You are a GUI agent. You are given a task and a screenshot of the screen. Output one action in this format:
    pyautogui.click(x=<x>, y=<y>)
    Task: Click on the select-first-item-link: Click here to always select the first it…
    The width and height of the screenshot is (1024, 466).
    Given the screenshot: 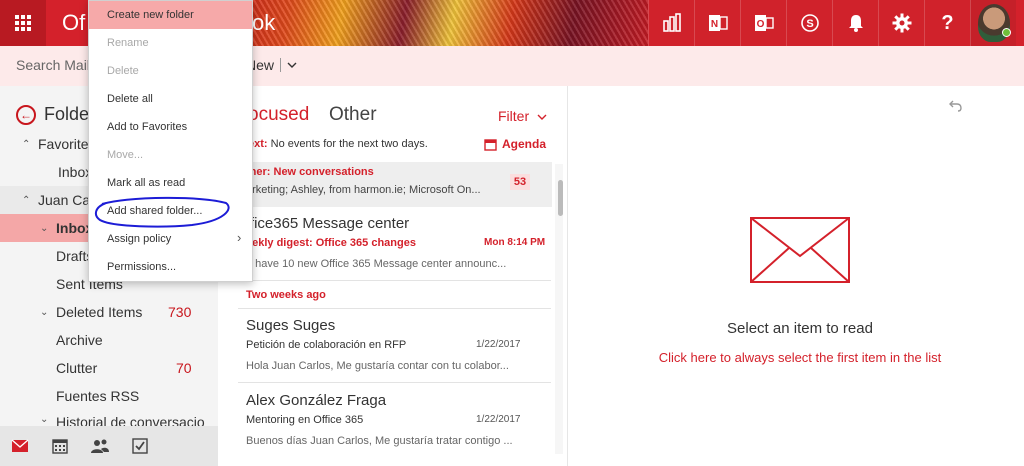 What is the action you would take?
    pyautogui.click(x=796, y=357)
    